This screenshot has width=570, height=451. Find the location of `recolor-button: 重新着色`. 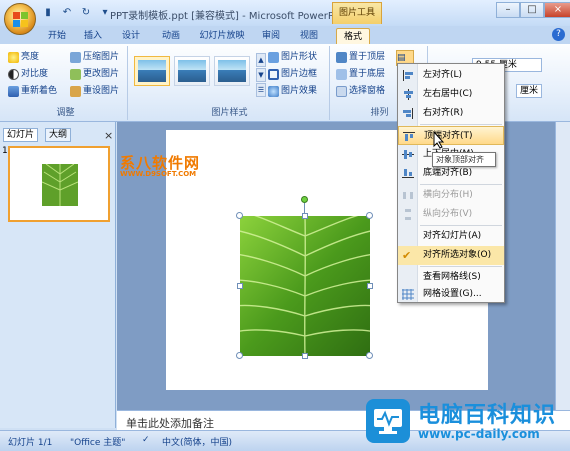

recolor-button: 重新着色 is located at coordinates (32, 91).